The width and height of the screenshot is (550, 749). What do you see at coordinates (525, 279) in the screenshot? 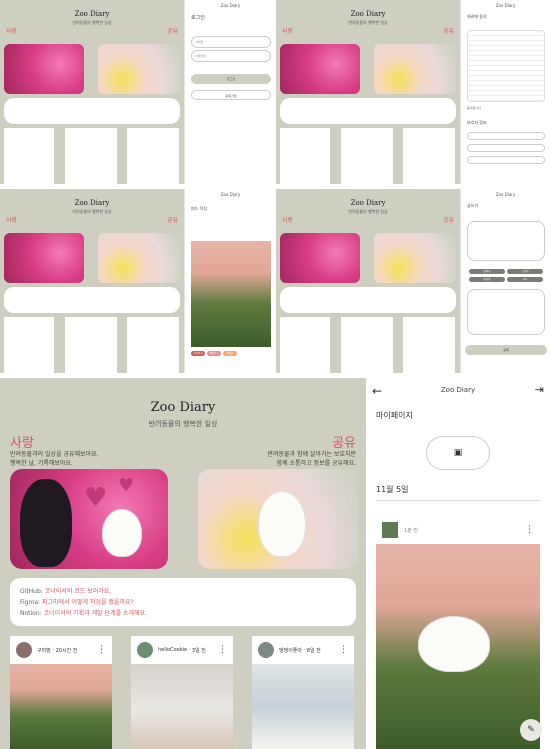
I see `category-chip: 기타` at bounding box center [525, 279].